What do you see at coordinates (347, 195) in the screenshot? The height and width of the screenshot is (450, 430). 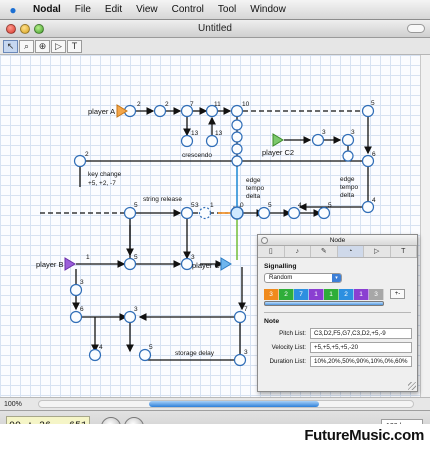 I see `delta-label-2: delta` at bounding box center [347, 195].